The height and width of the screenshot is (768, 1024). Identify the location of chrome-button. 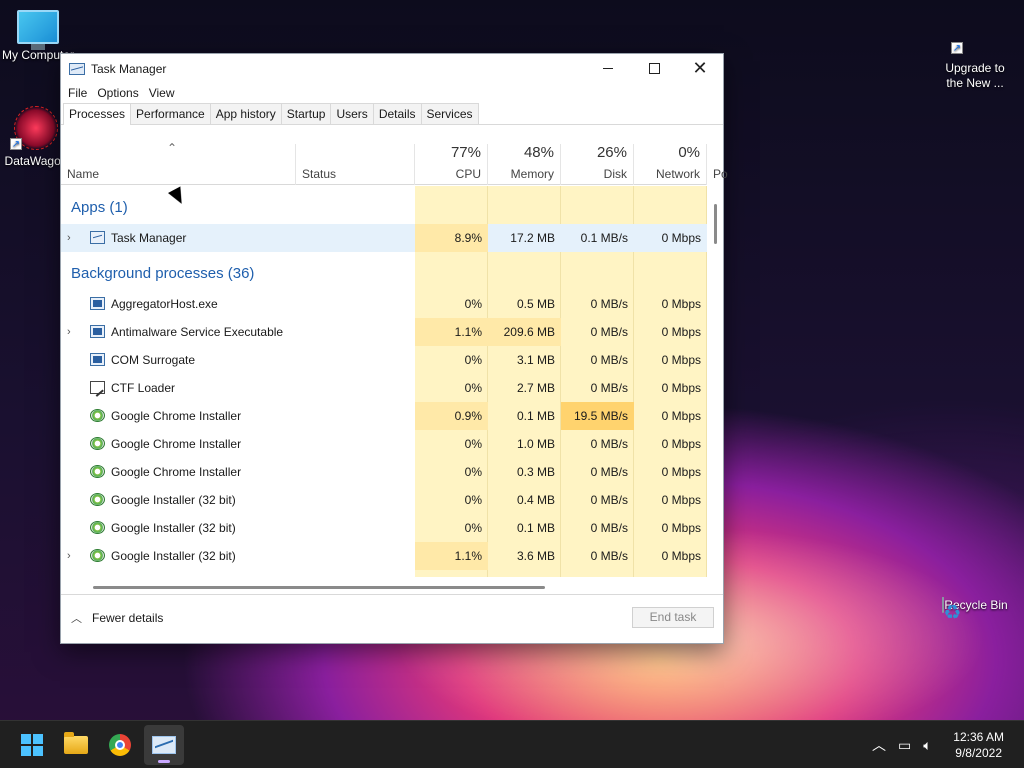
(120, 745).